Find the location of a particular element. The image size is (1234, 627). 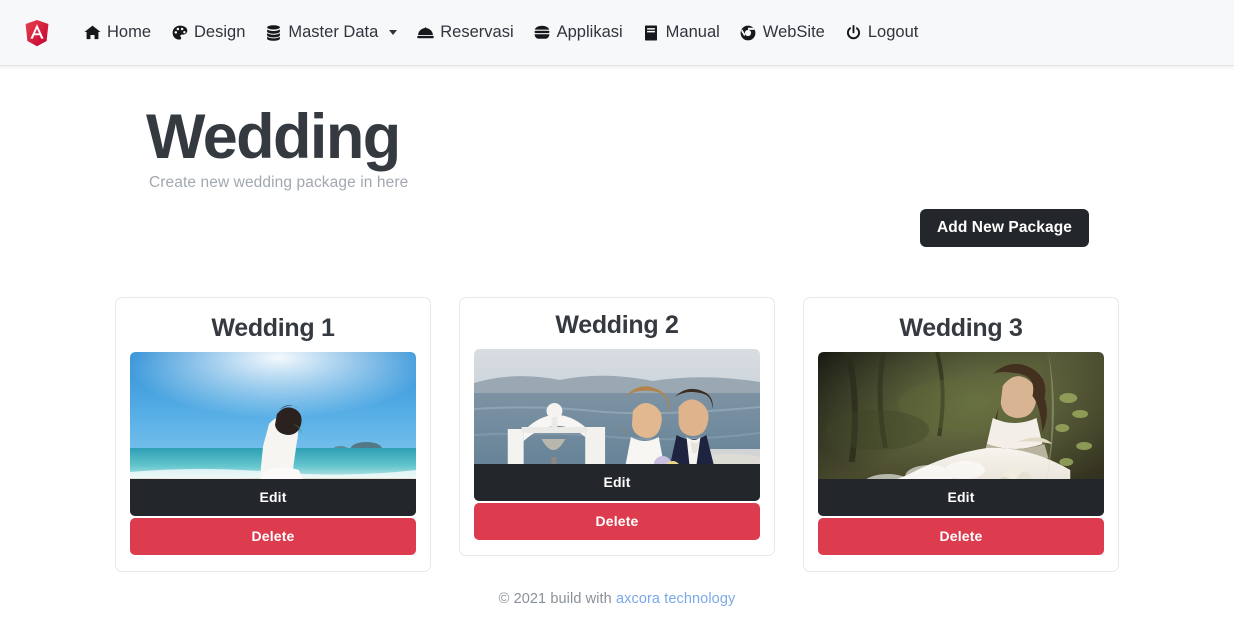

database-icon is located at coordinates (273, 32).